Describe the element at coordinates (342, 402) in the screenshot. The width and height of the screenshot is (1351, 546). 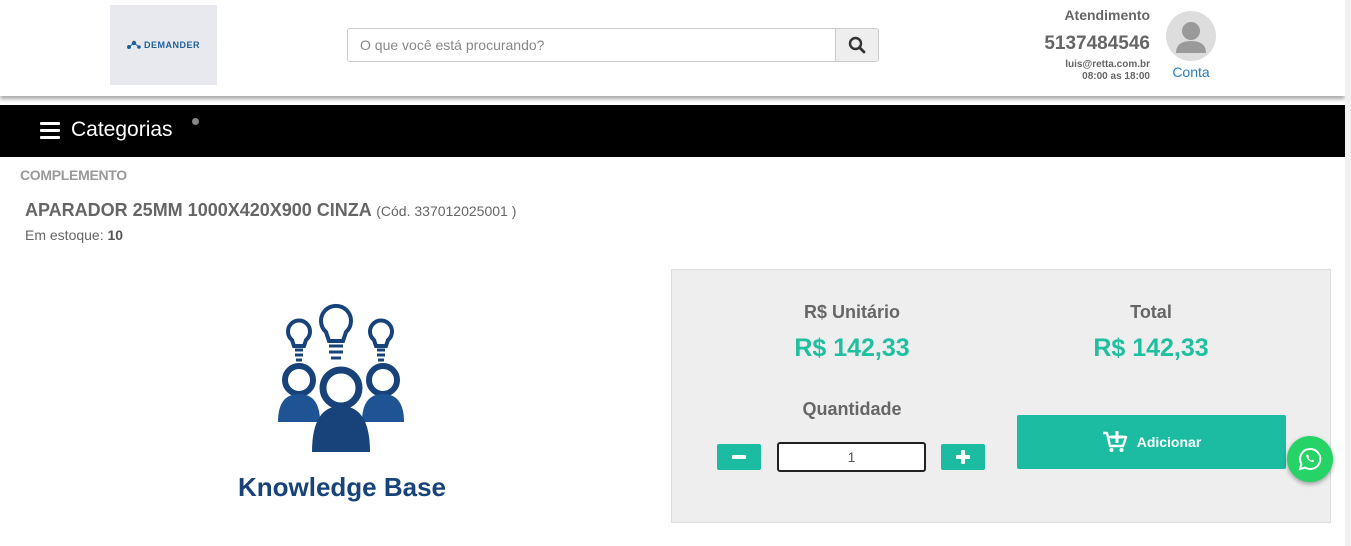
I see `knowledge-base-illustration: Knowledge Base` at that location.